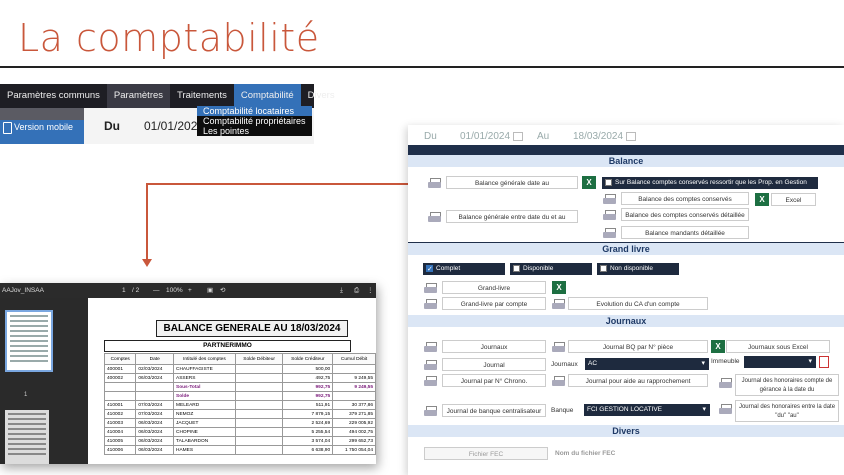  What do you see at coordinates (42, 132) in the screenshot?
I see `sidebar-item-version-mobile: Version mobile` at bounding box center [42, 132].